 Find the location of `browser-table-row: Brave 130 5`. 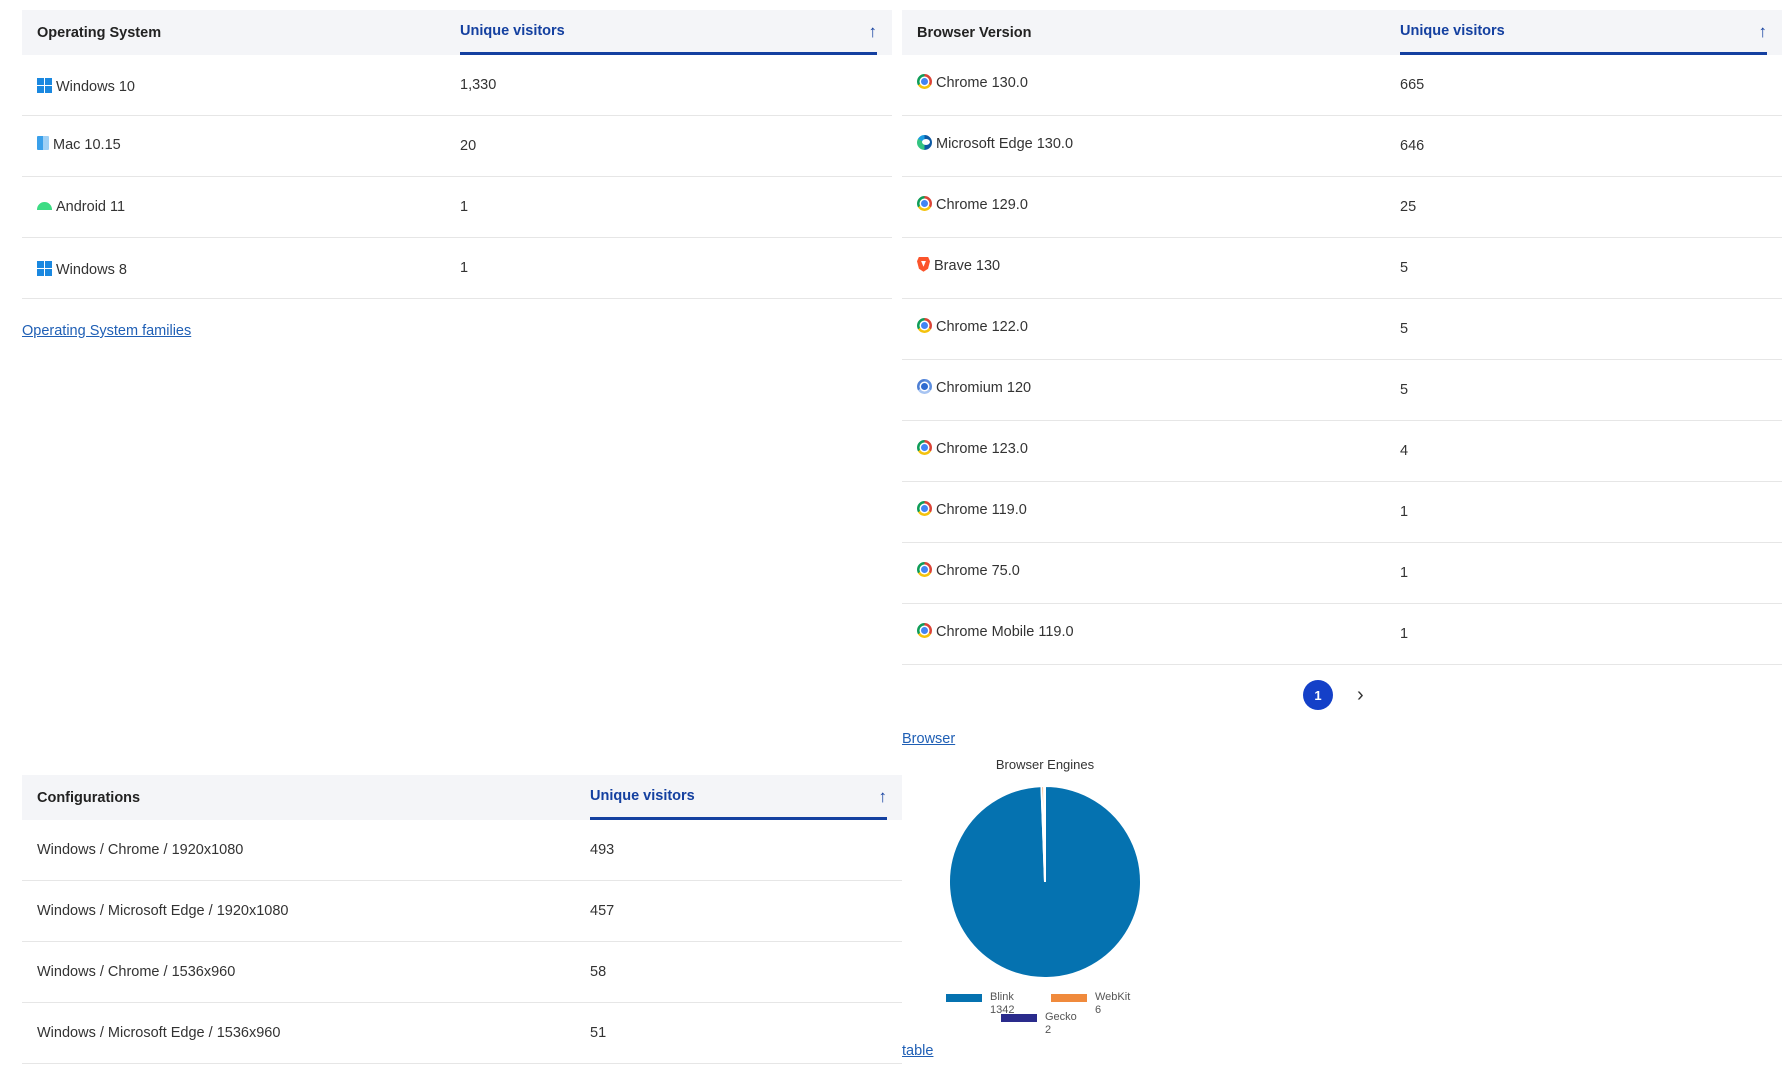

browser-table-row: Brave 130 5 is located at coordinates (1342, 268).